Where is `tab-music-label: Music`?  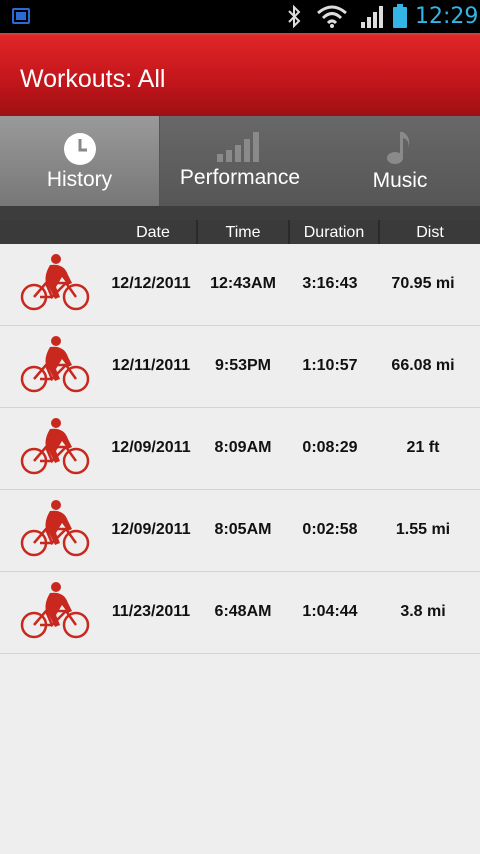
tab-music-label: Music is located at coordinates (400, 180).